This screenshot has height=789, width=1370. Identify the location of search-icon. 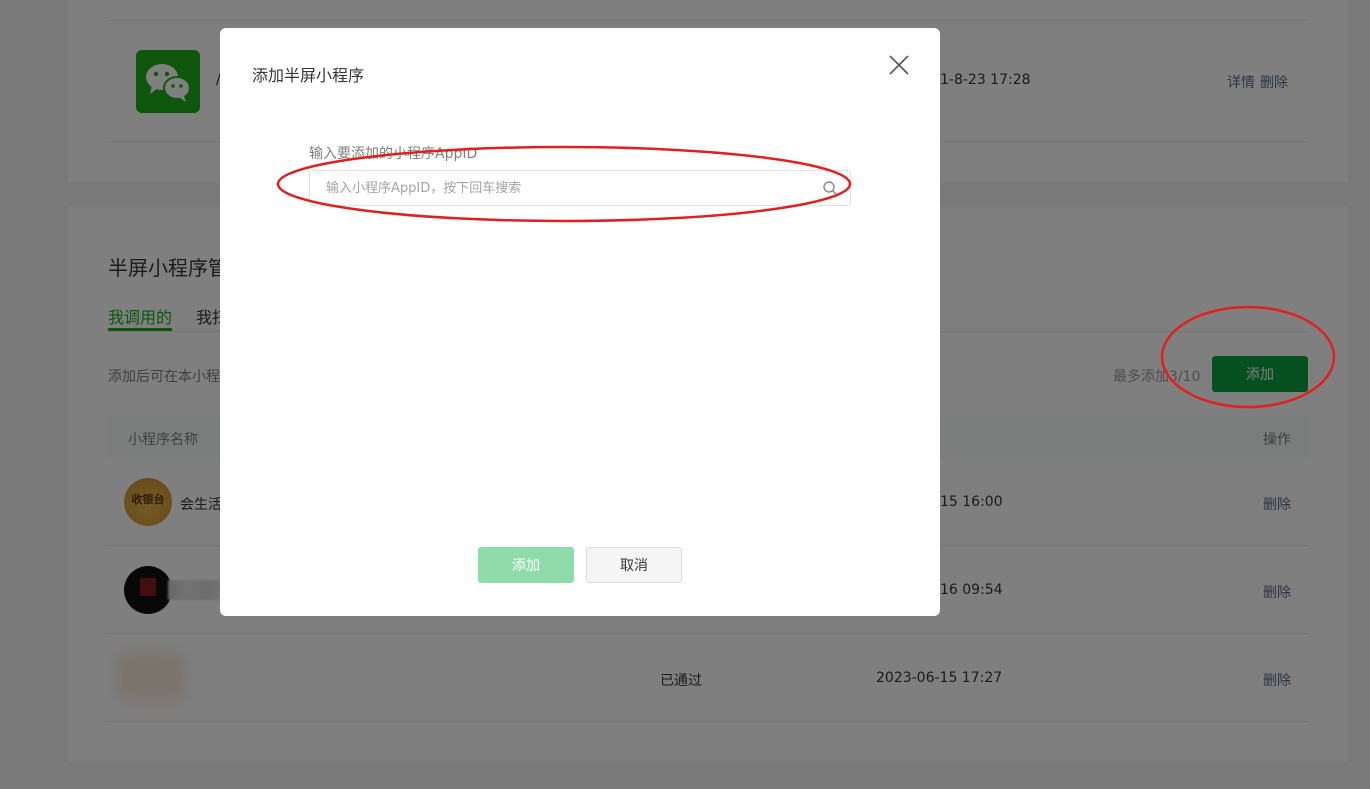
(830, 188).